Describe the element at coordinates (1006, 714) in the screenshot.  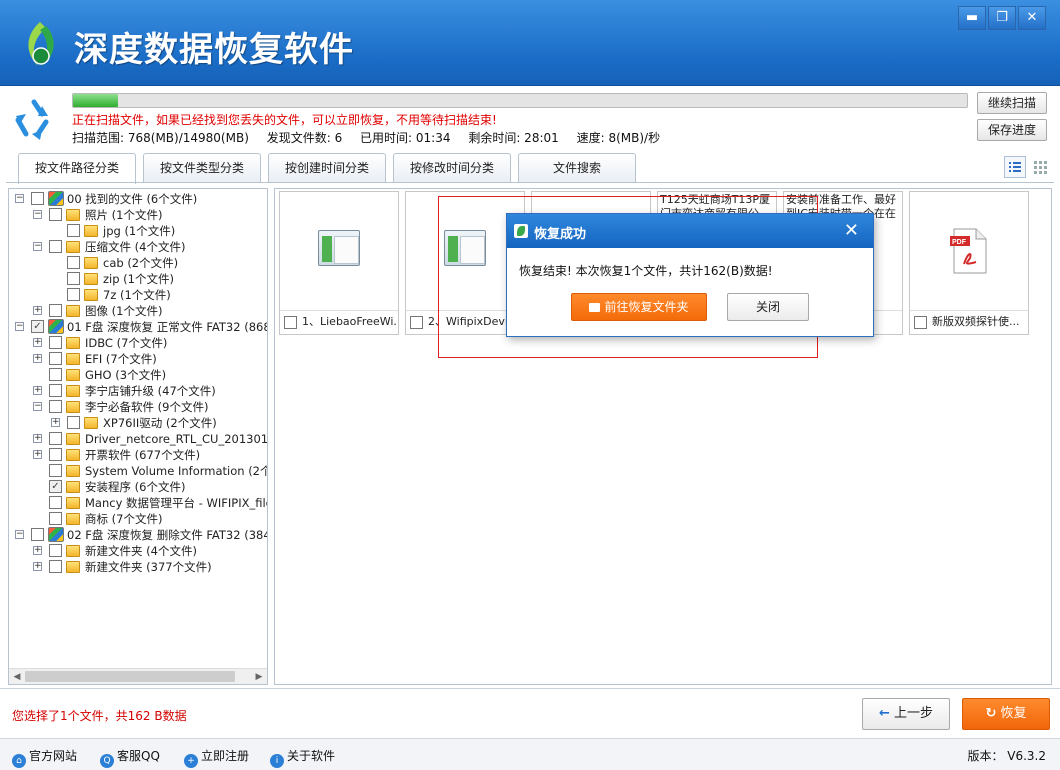
I see `recover-button: ↻ 恢复` at that location.